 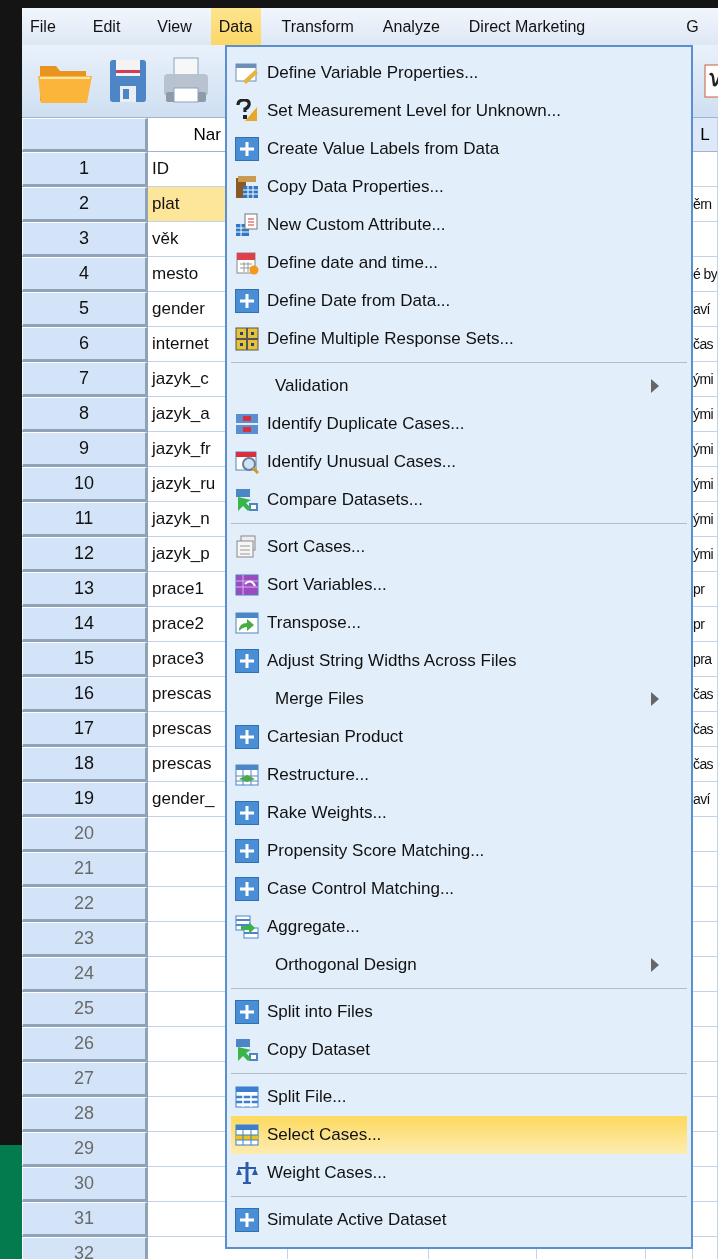 I want to click on row-number: 5, so click(x=85, y=309).